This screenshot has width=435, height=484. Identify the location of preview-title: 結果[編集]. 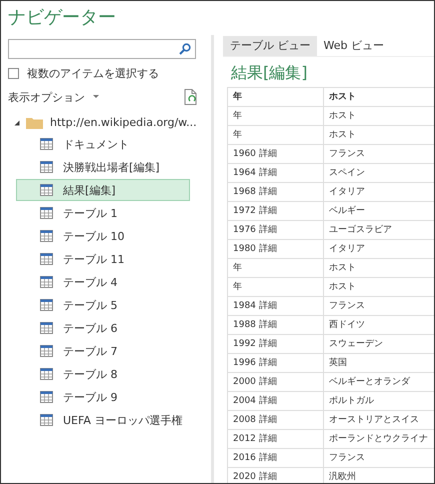
(269, 73).